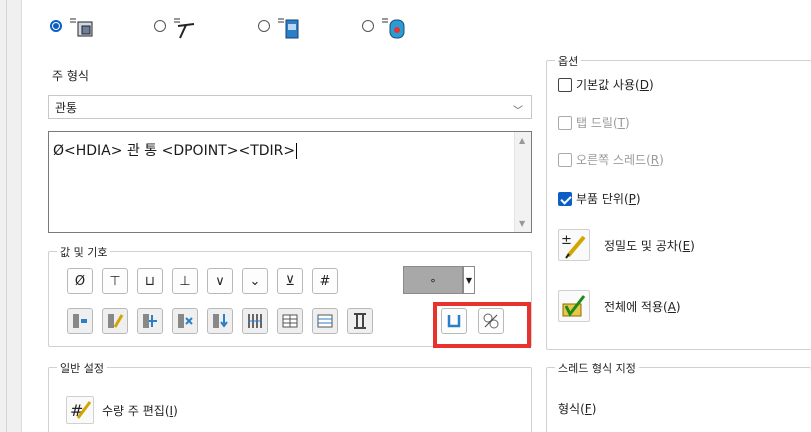 Image resolution: width=811 pixels, height=432 pixels. I want to click on apply-all-label: 전체에 적용, so click(634, 306).